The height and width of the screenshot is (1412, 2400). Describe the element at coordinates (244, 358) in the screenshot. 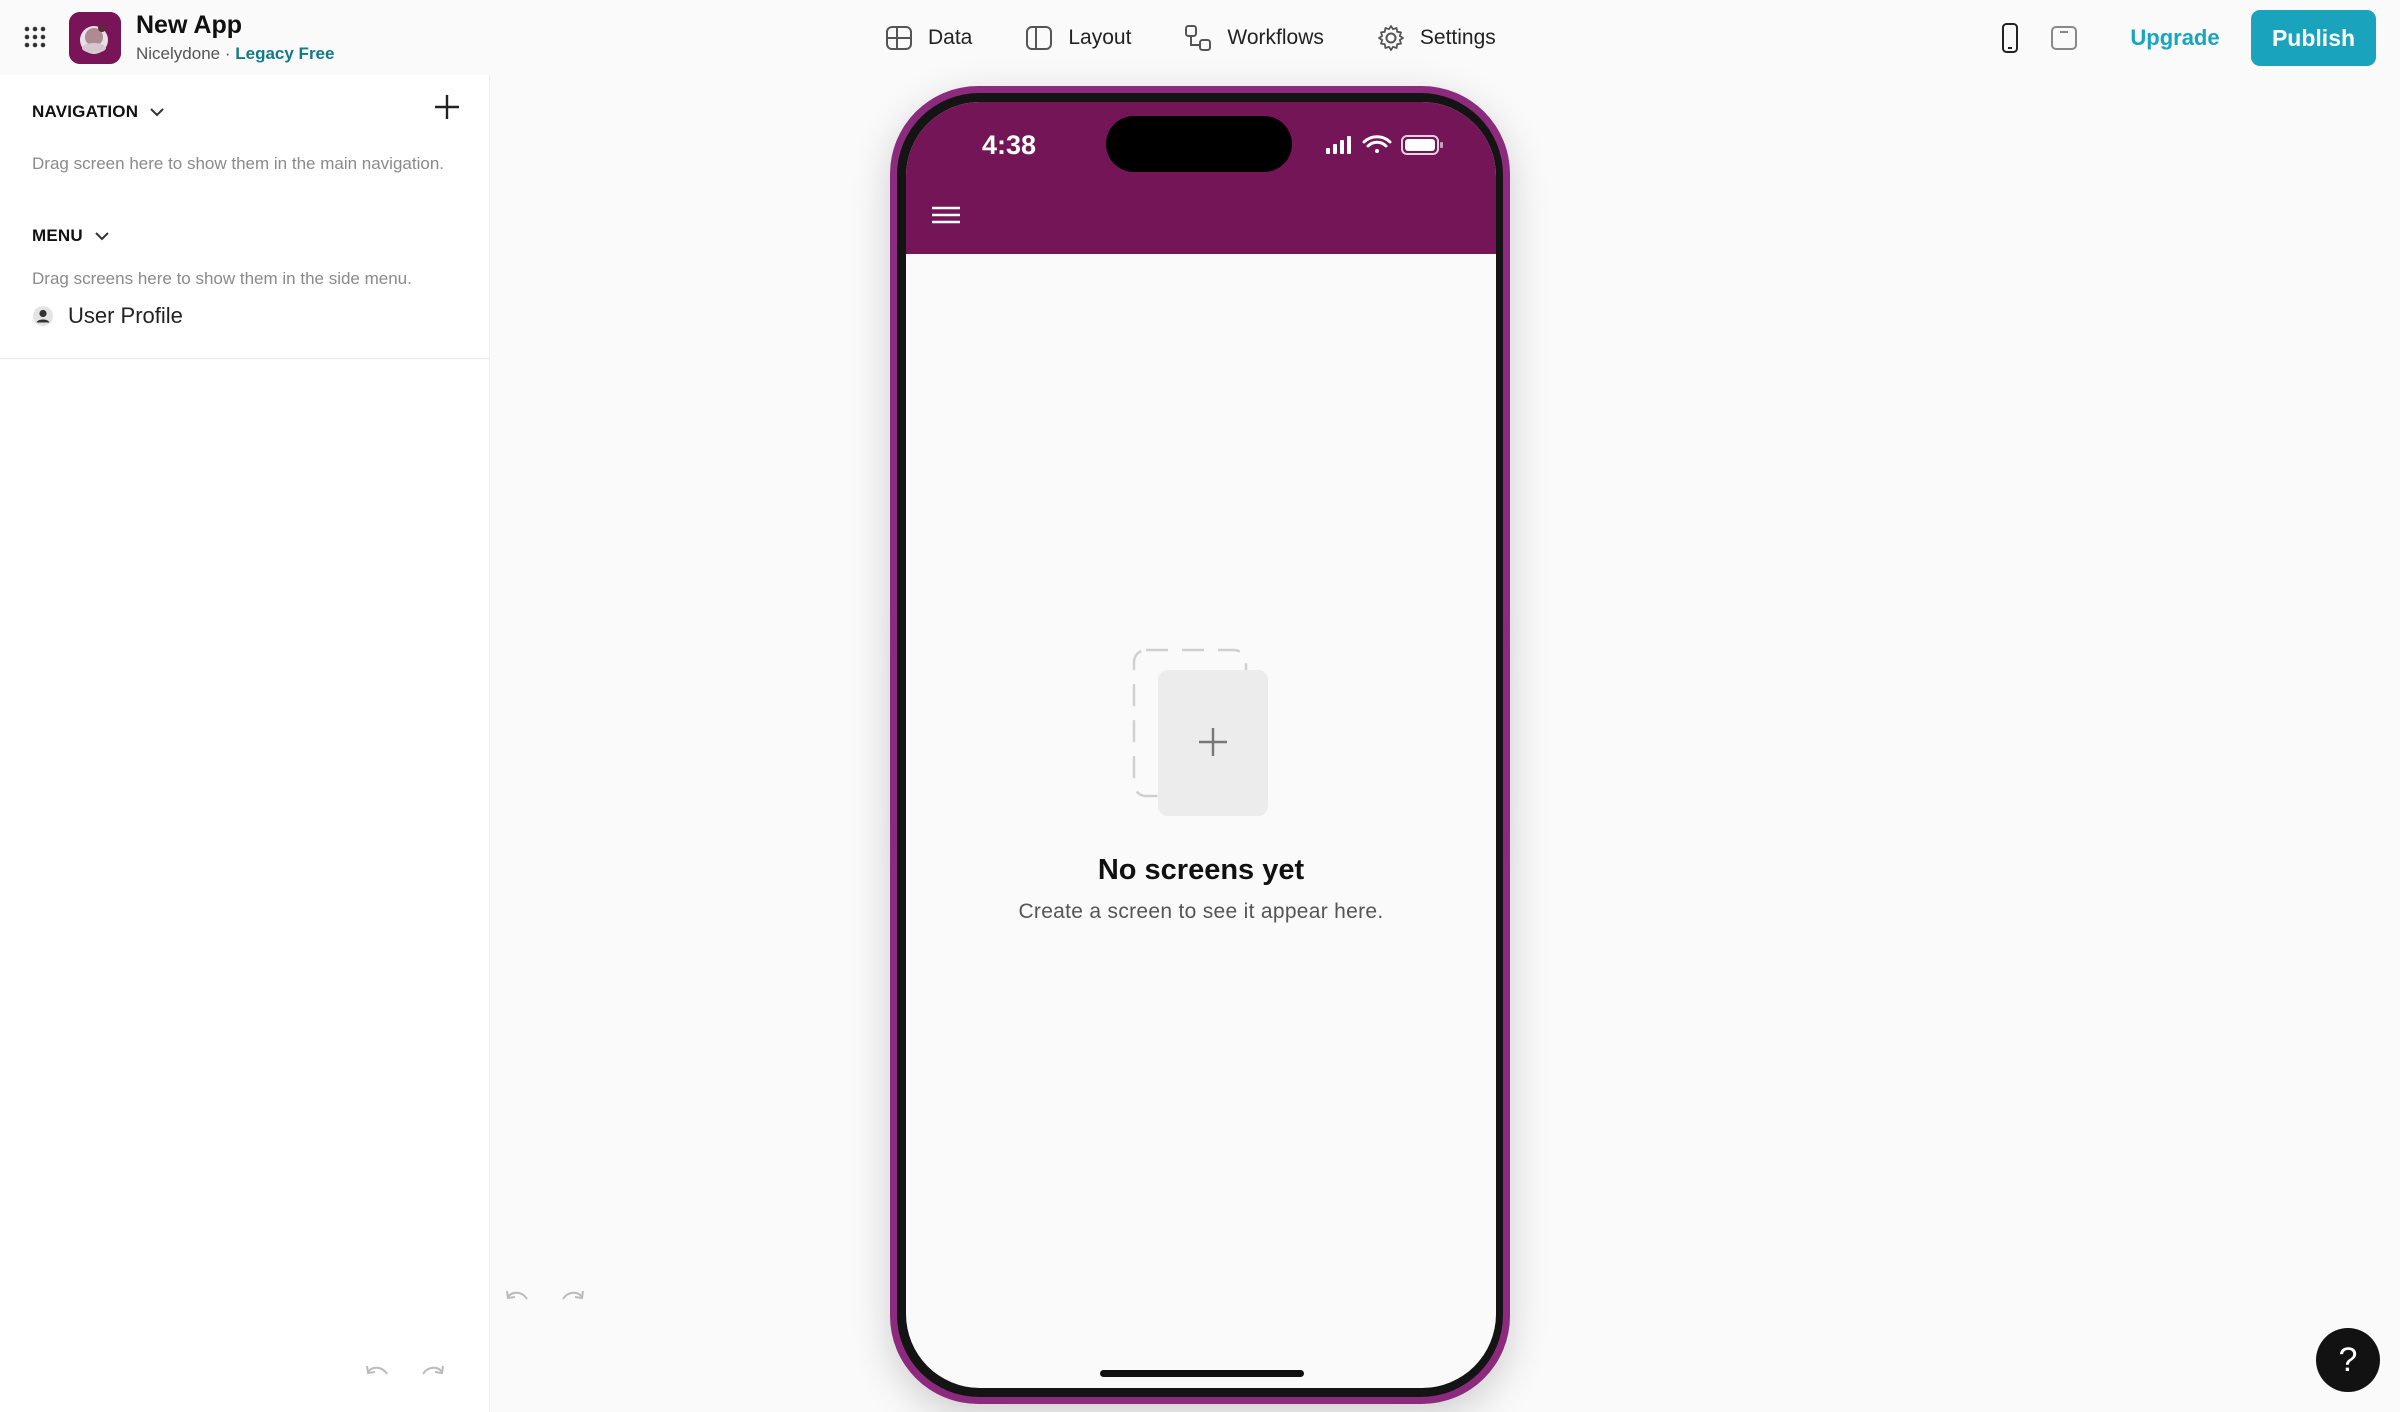

I see `sidebar-divider` at that location.